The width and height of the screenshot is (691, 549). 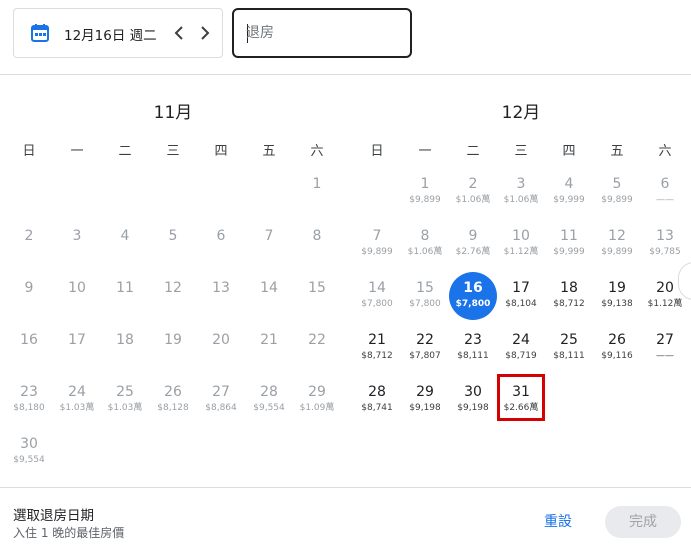 I want to click on day-price: $8,864, so click(x=221, y=408).